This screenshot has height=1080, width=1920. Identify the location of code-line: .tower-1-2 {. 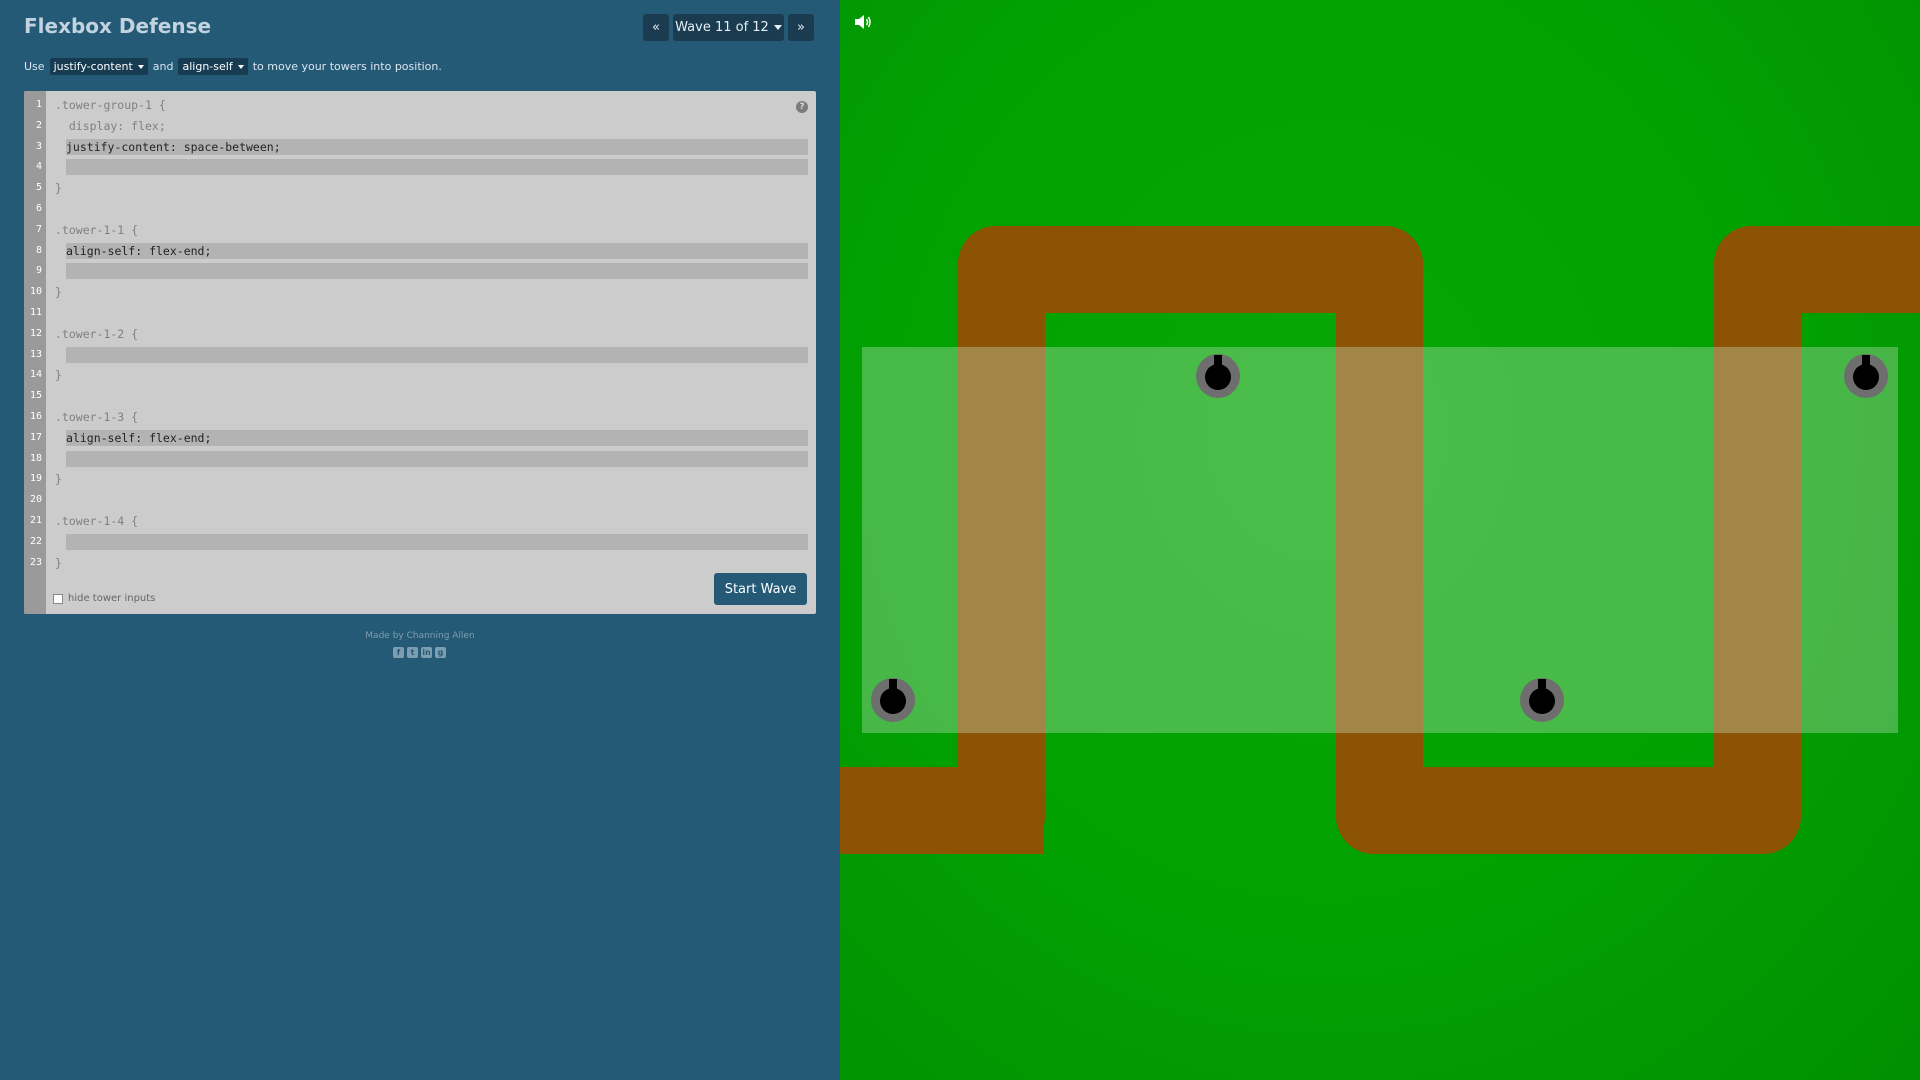
(97, 334).